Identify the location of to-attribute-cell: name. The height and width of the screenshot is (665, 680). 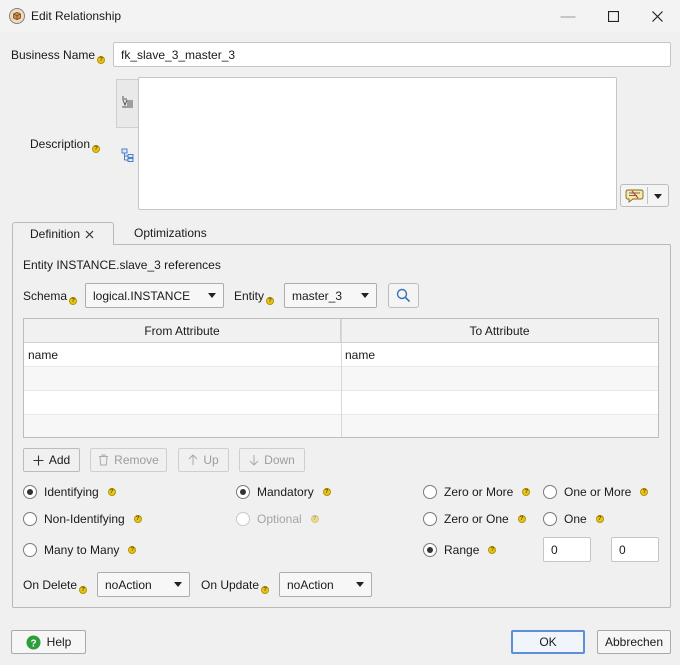
(358, 355).